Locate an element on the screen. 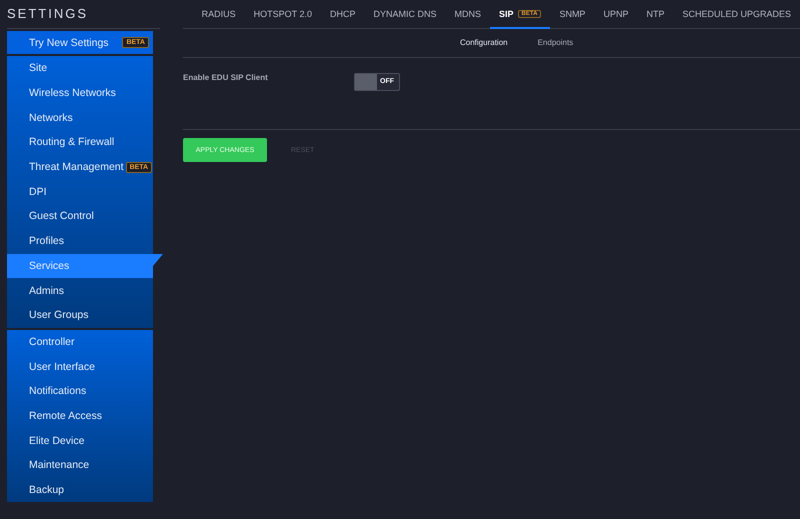 The height and width of the screenshot is (519, 800). tab: NTP is located at coordinates (655, 14).